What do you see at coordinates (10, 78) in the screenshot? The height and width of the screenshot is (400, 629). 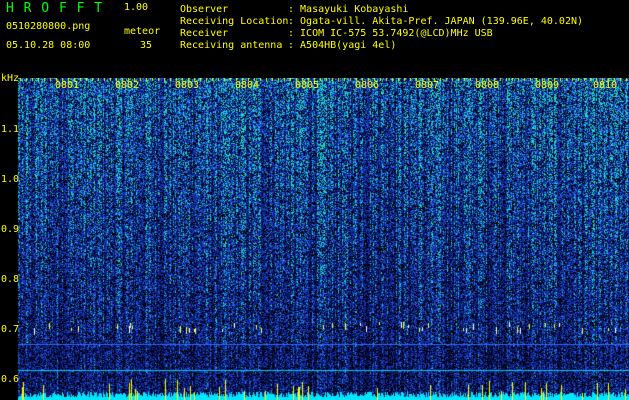 I see `y-axis-unit: kHz` at bounding box center [10, 78].